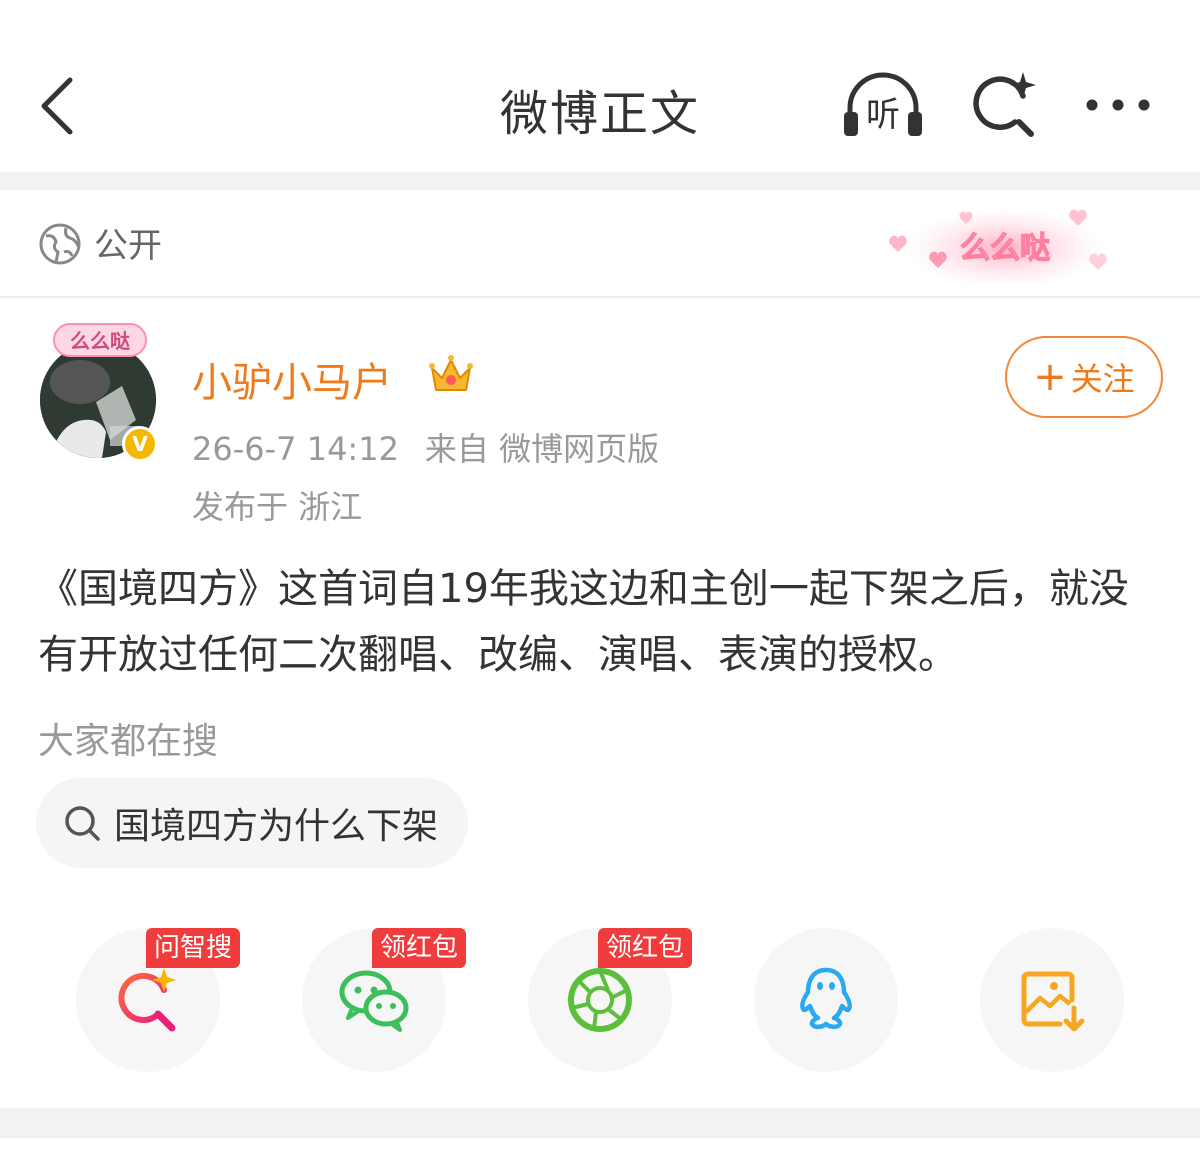 The height and width of the screenshot is (1160, 1200). What do you see at coordinates (147, 1000) in the screenshot?
I see `ai-search-icon` at bounding box center [147, 1000].